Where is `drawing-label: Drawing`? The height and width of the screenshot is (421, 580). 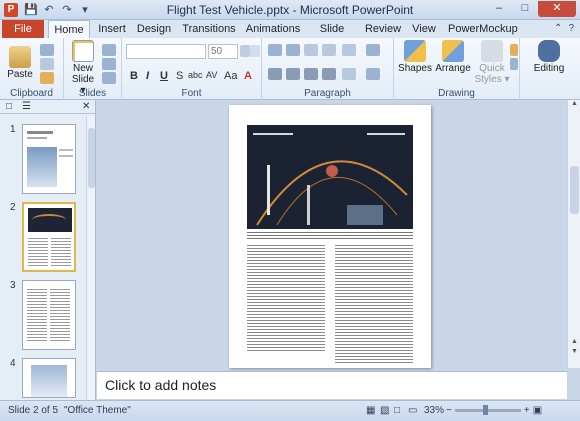
drawing-label: Drawing is located at coordinates (456, 93).